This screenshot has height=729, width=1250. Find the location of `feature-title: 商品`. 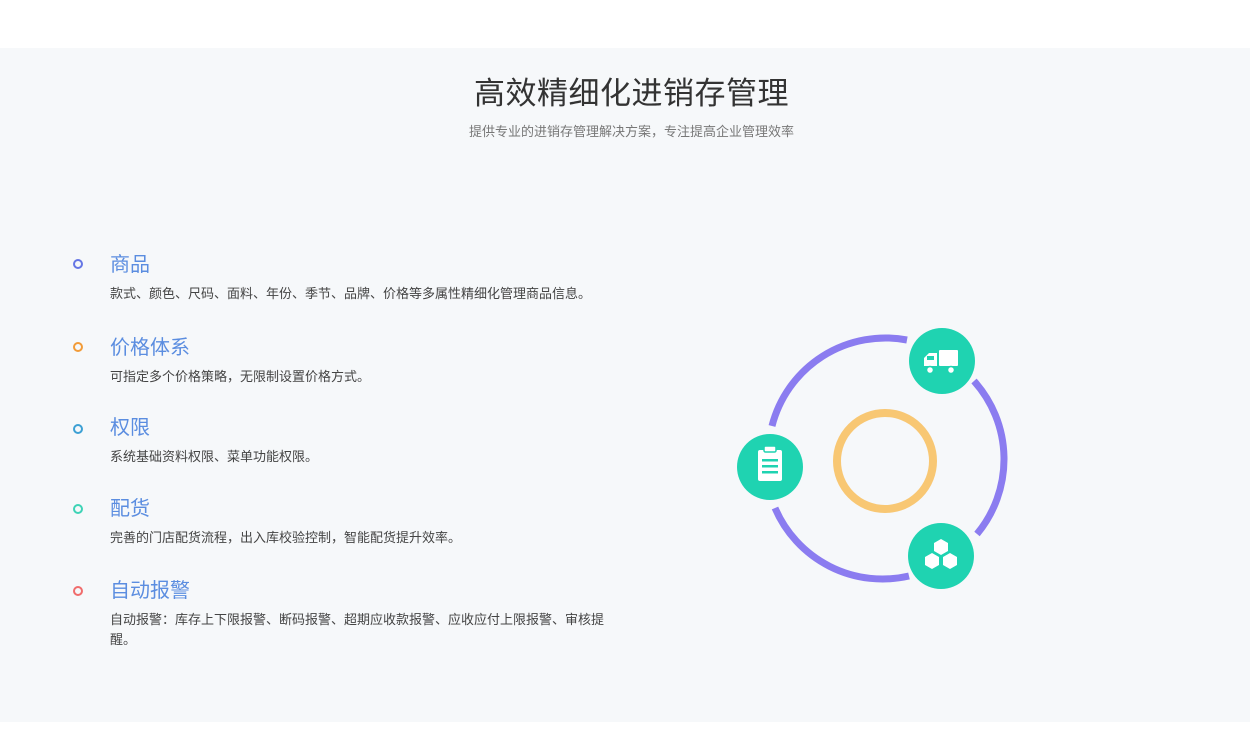

feature-title: 商品 is located at coordinates (130, 264).